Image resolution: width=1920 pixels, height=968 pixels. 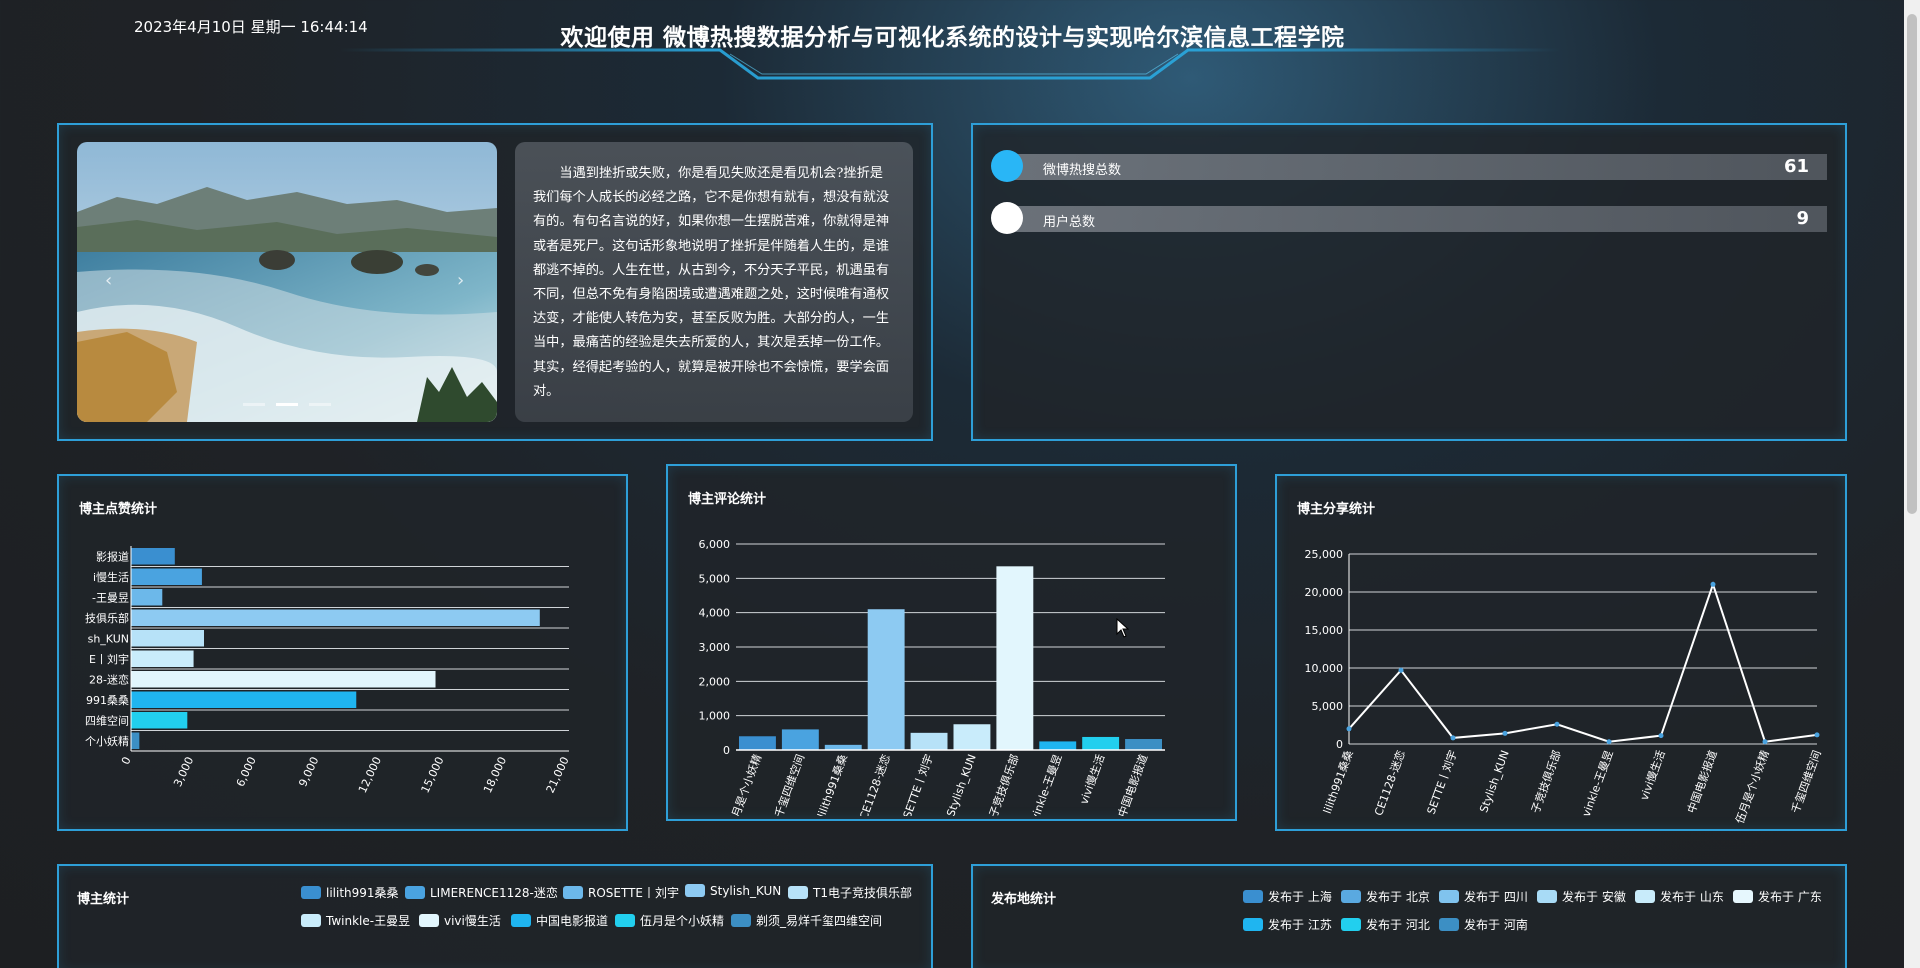 What do you see at coordinates (246, 772) in the screenshot?
I see `likes-x-tick-label: 6,000` at bounding box center [246, 772].